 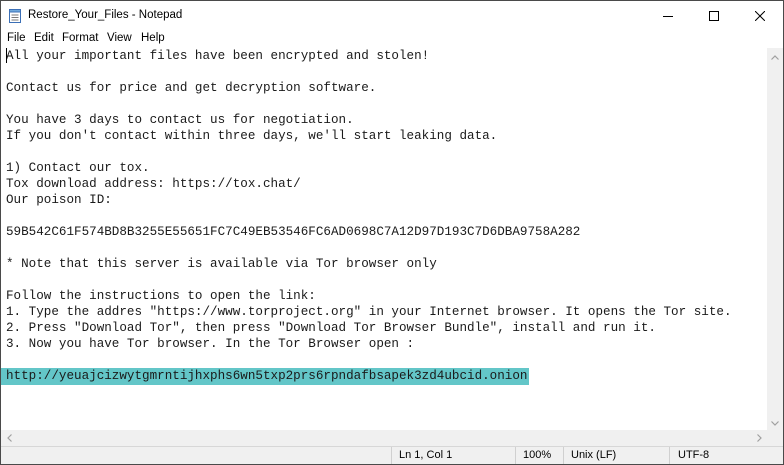 I want to click on status-encoding: UTF-8, so click(x=694, y=455).